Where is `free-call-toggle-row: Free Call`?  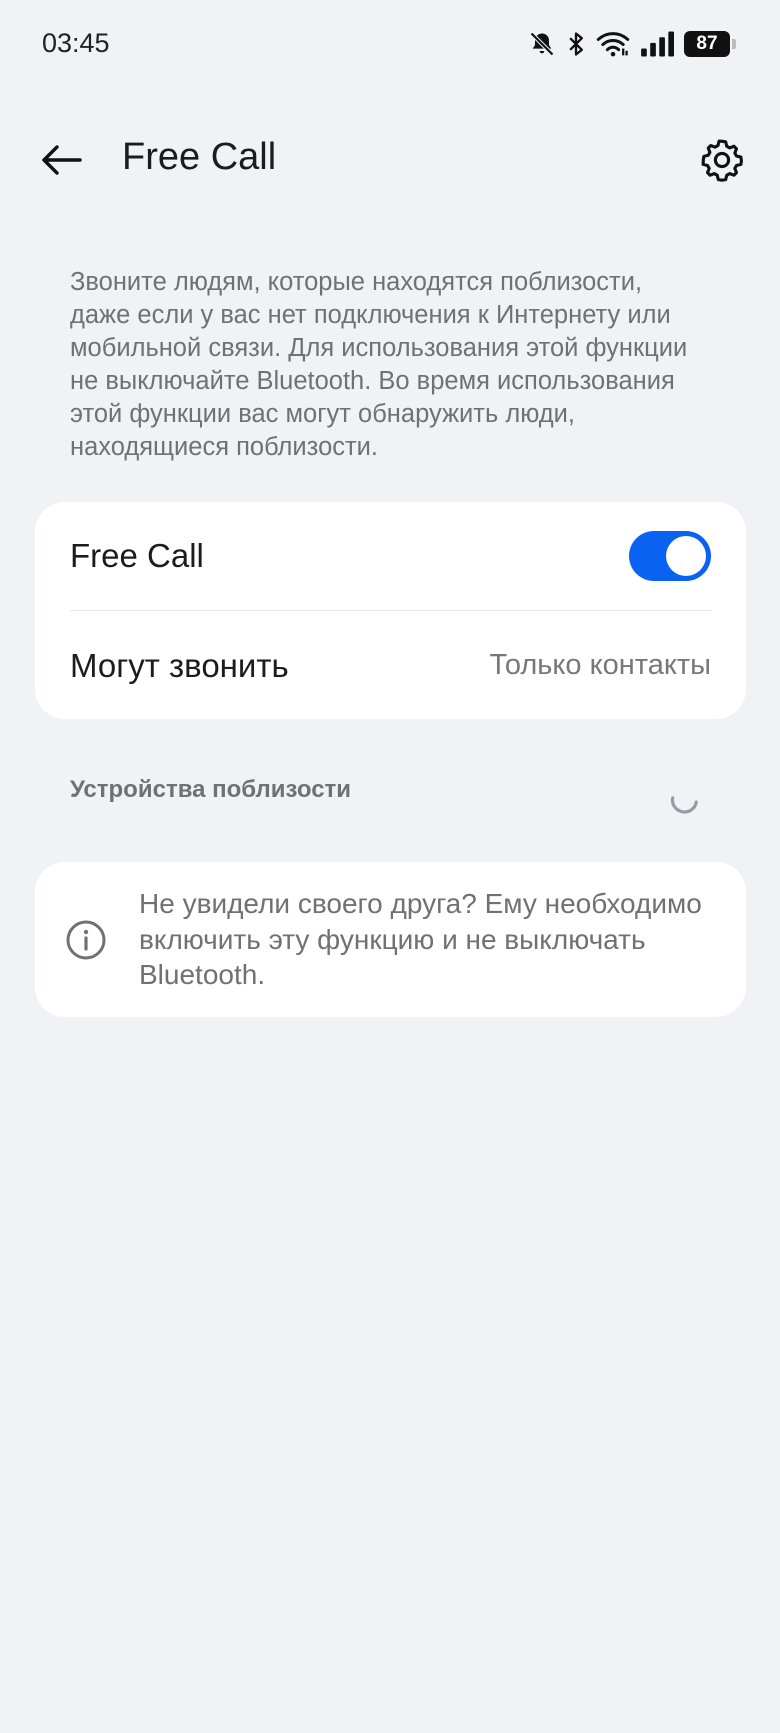 free-call-toggle-row: Free Call is located at coordinates (390, 556).